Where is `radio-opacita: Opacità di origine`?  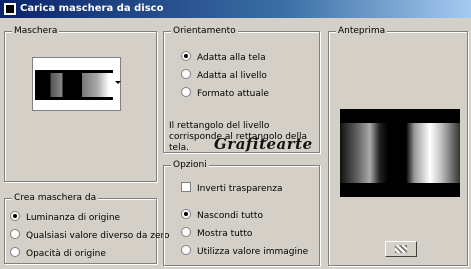 radio-opacita: Opacità di origine is located at coordinates (58, 253).